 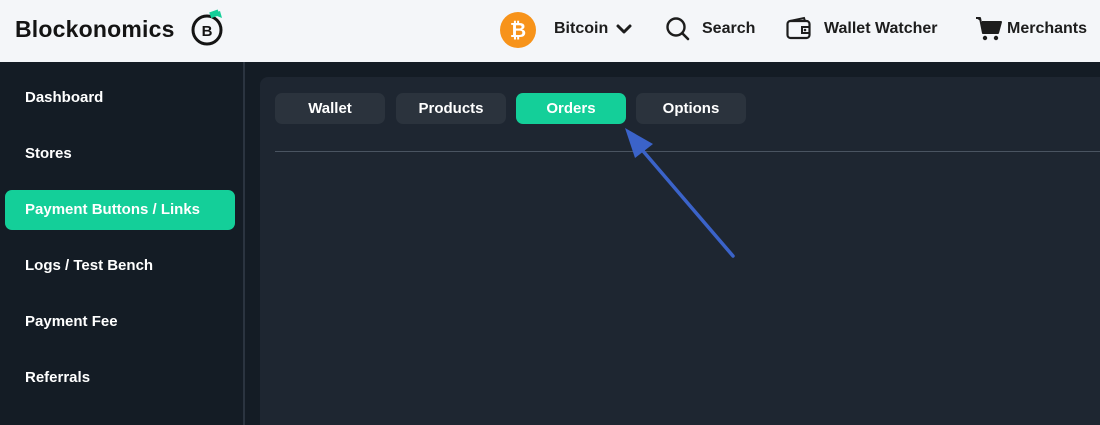 What do you see at coordinates (95, 29) in the screenshot?
I see `brand-name: Blockonomics` at bounding box center [95, 29].